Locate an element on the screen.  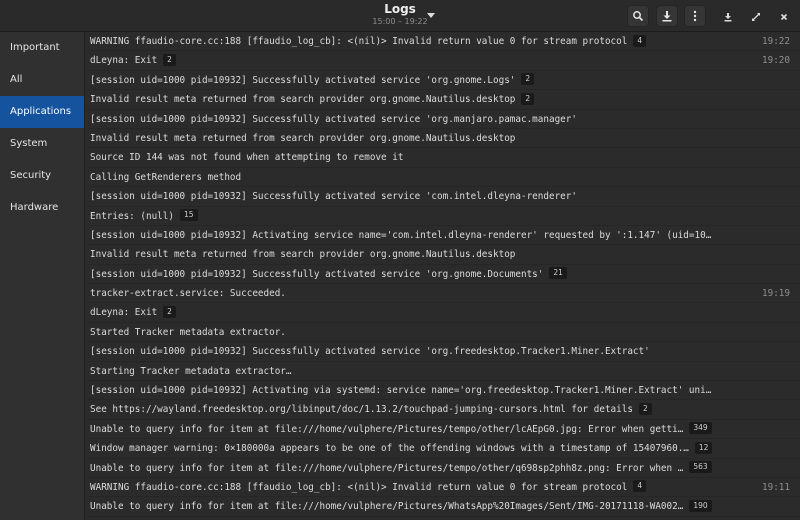
kebab-menu-icon is located at coordinates (695, 16).